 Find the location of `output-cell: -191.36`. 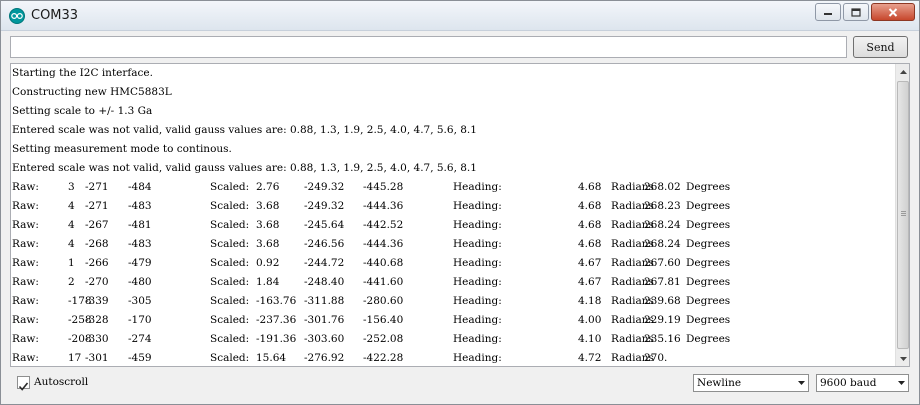

output-cell: -191.36 is located at coordinates (276, 339).